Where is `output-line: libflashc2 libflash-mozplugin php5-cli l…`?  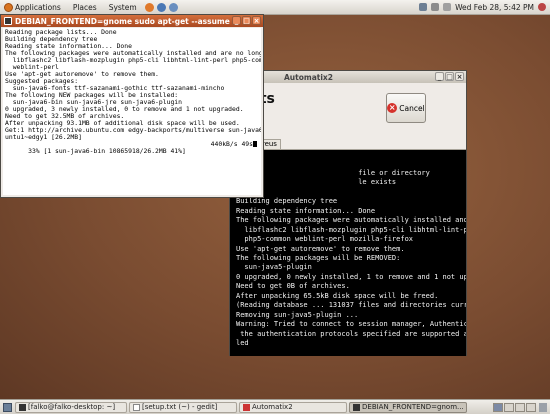 output-line: libflashc2 libflash-mozplugin php5-cli l… is located at coordinates (355, 229).